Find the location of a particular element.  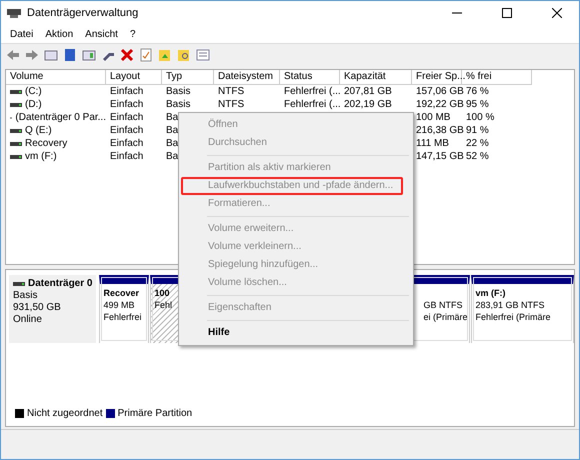

folder-search-icon is located at coordinates (184, 55).